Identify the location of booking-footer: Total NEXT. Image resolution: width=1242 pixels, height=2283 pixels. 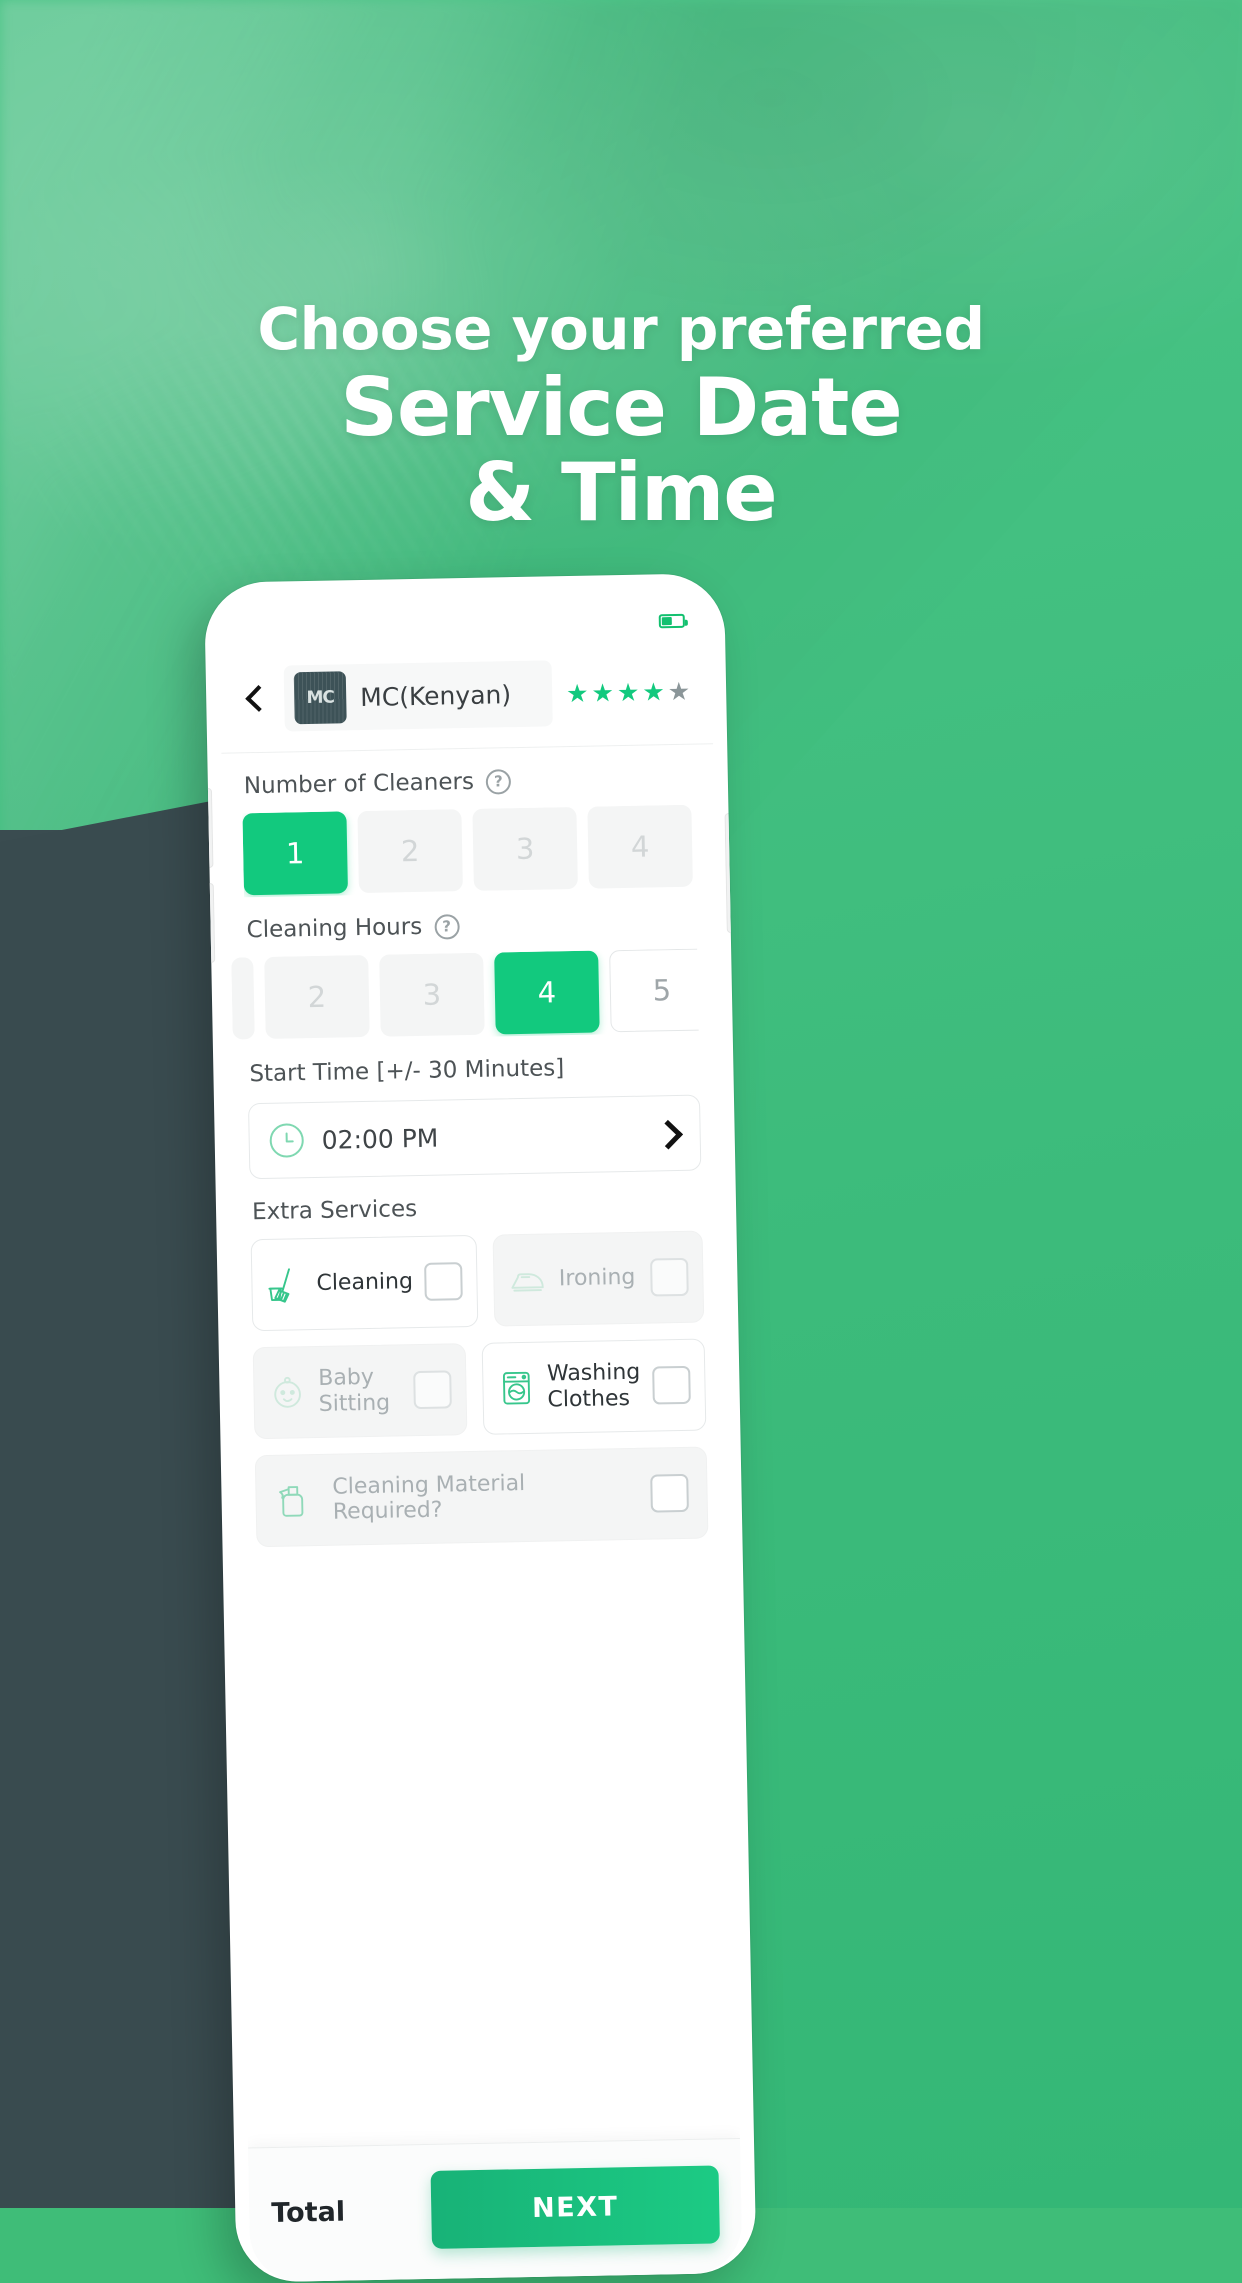
(495, 2210).